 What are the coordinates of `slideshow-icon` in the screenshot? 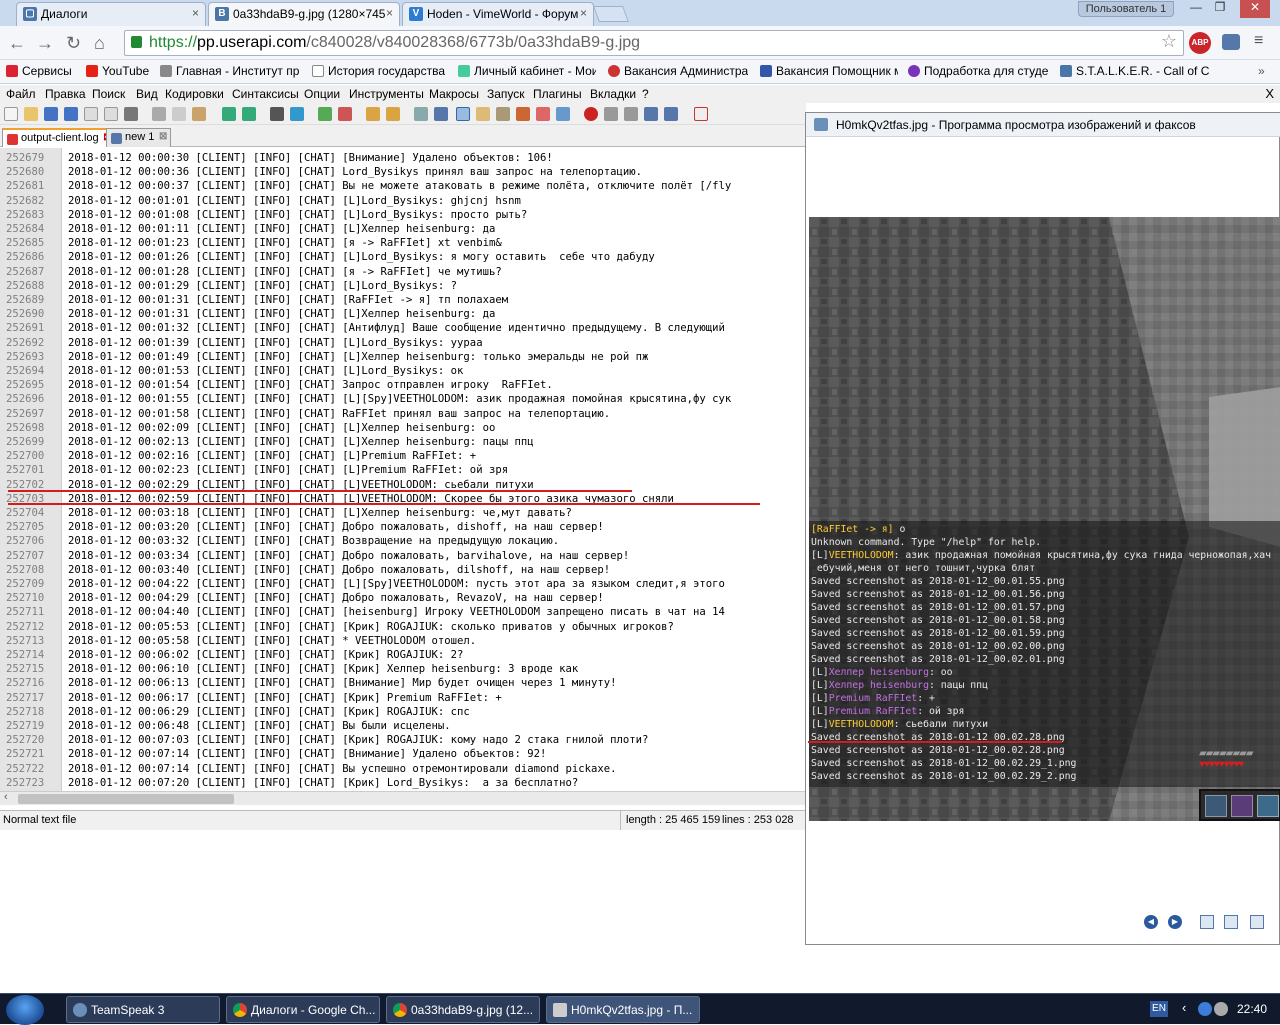 It's located at (1257, 922).